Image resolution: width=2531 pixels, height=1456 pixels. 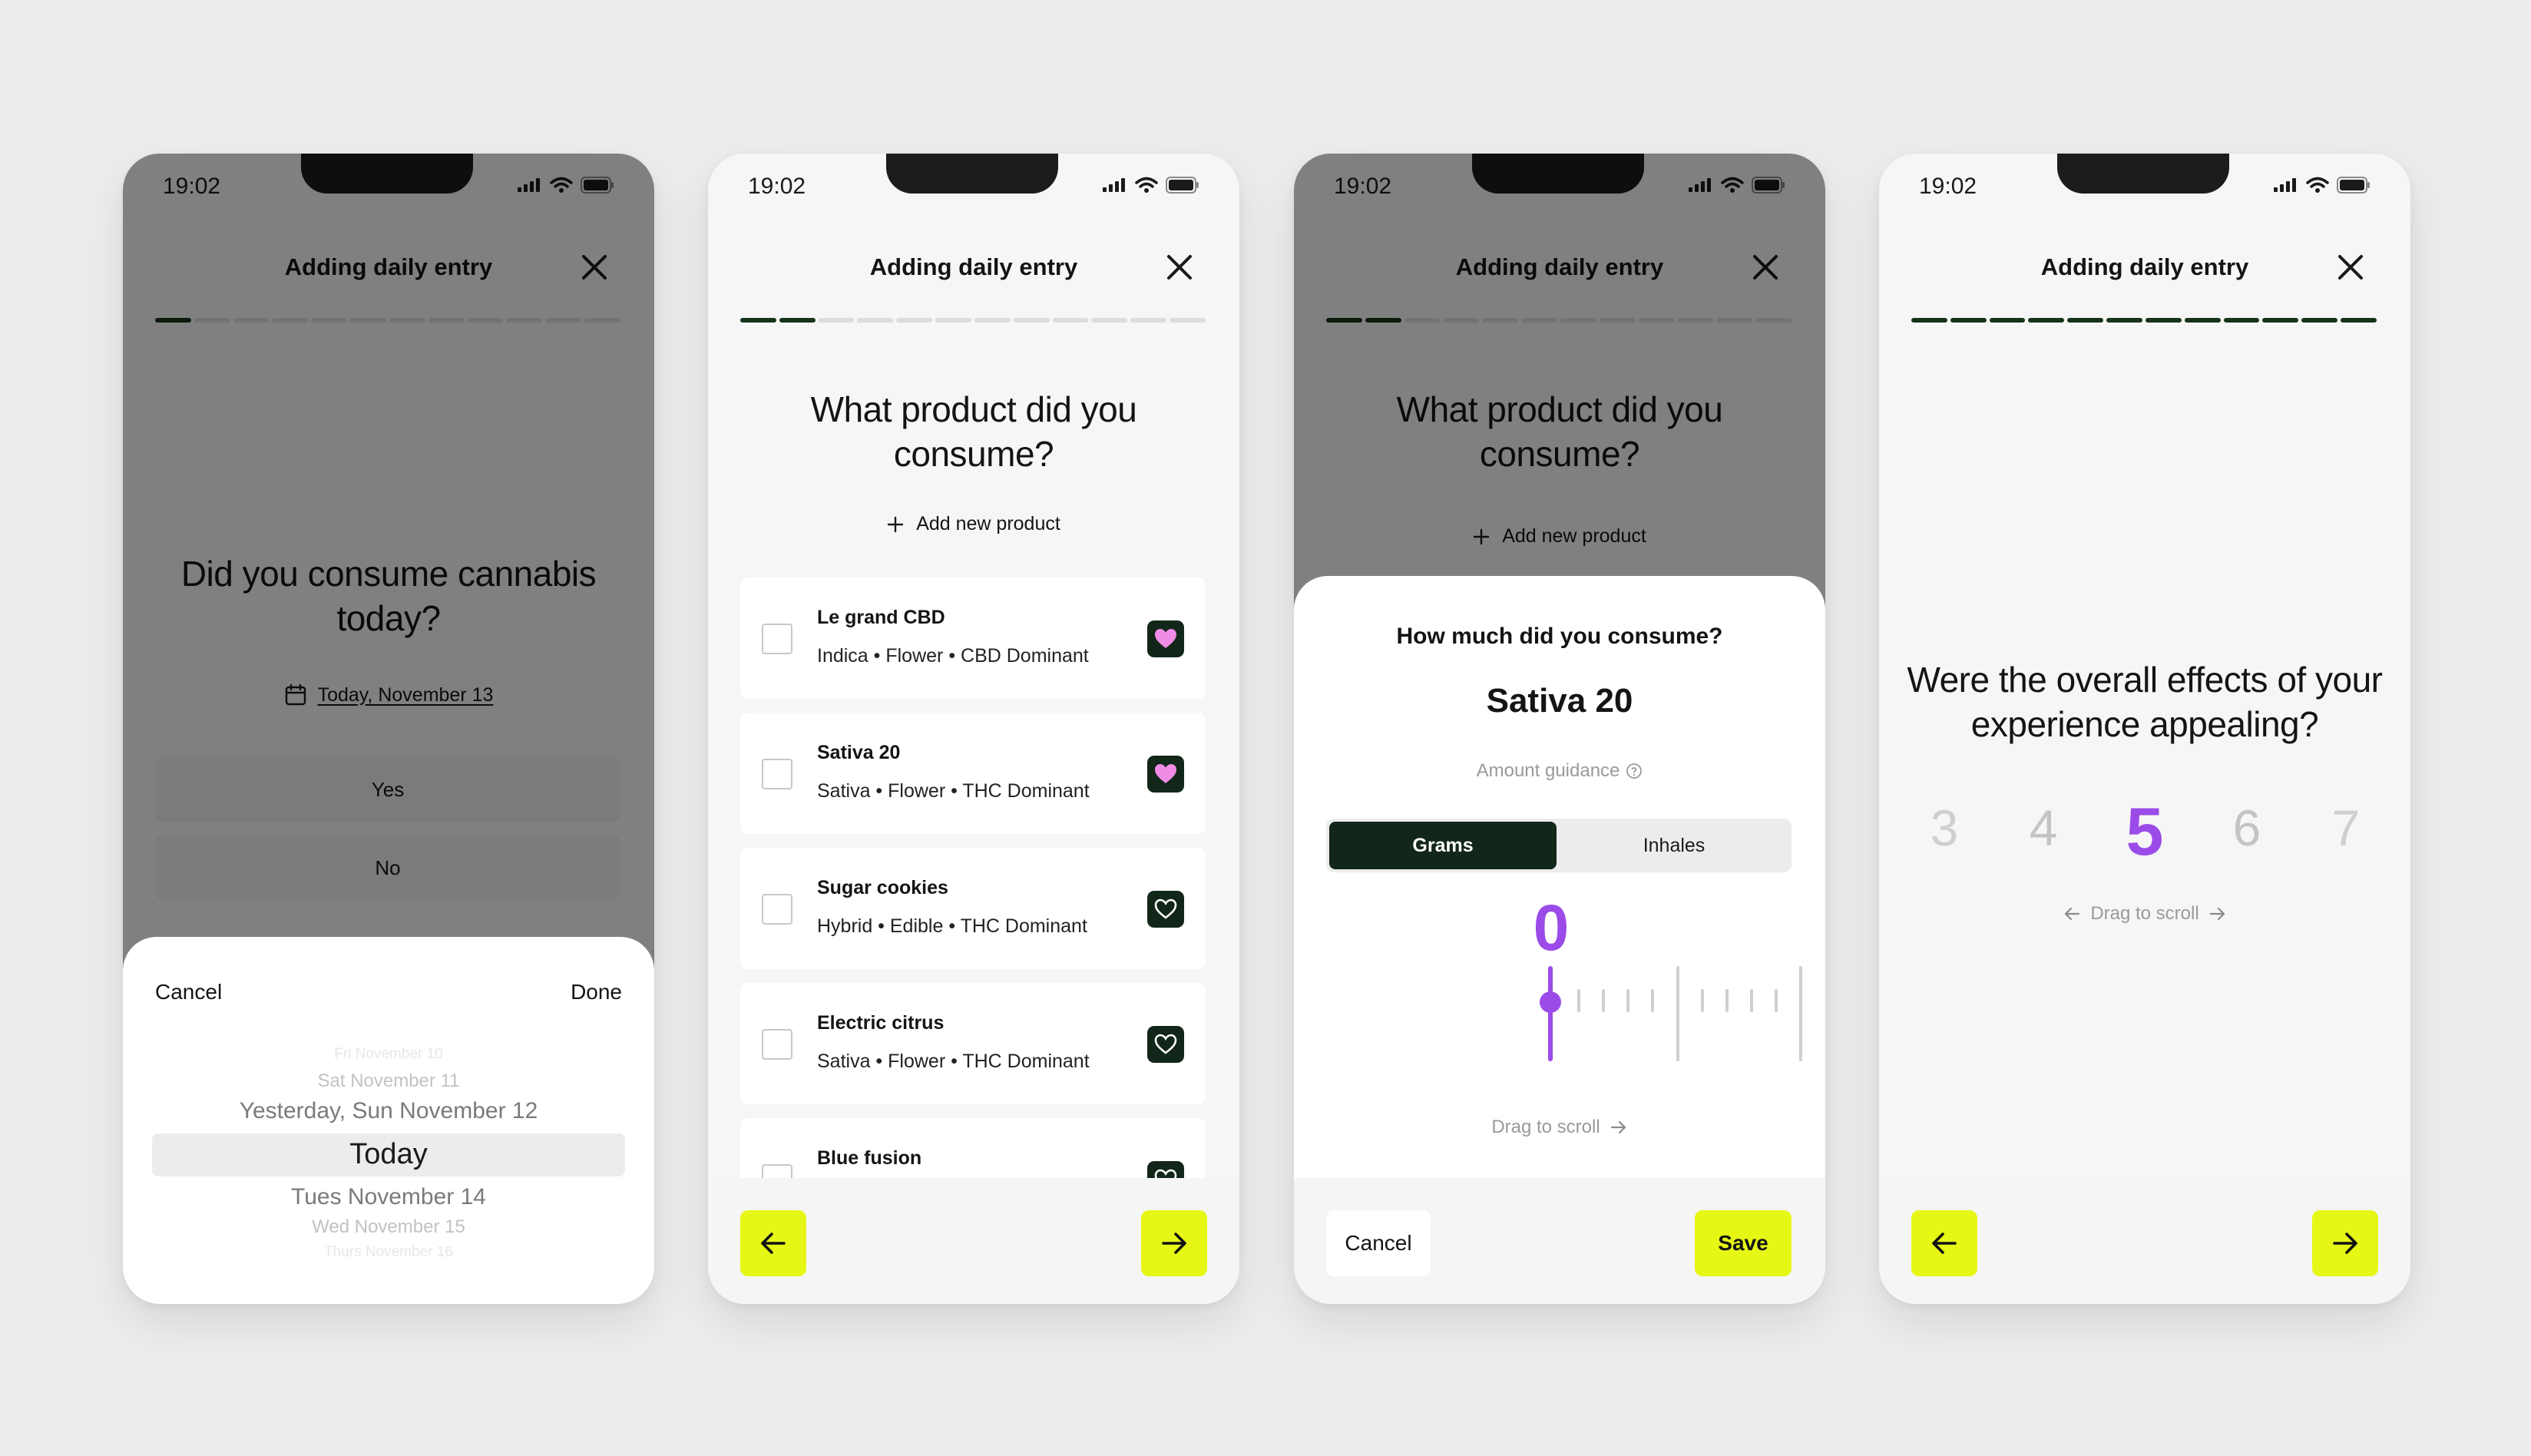 I want to click on picker-item: Thurs November 16, so click(x=388, y=1252).